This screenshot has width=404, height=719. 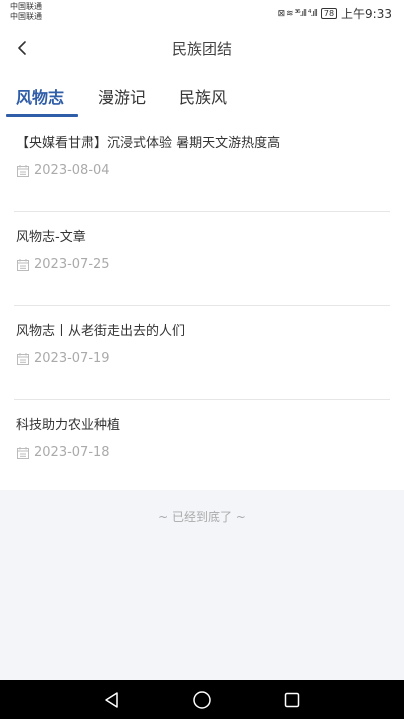 What do you see at coordinates (26, 6) in the screenshot?
I see `carrier-1: 中国联通` at bounding box center [26, 6].